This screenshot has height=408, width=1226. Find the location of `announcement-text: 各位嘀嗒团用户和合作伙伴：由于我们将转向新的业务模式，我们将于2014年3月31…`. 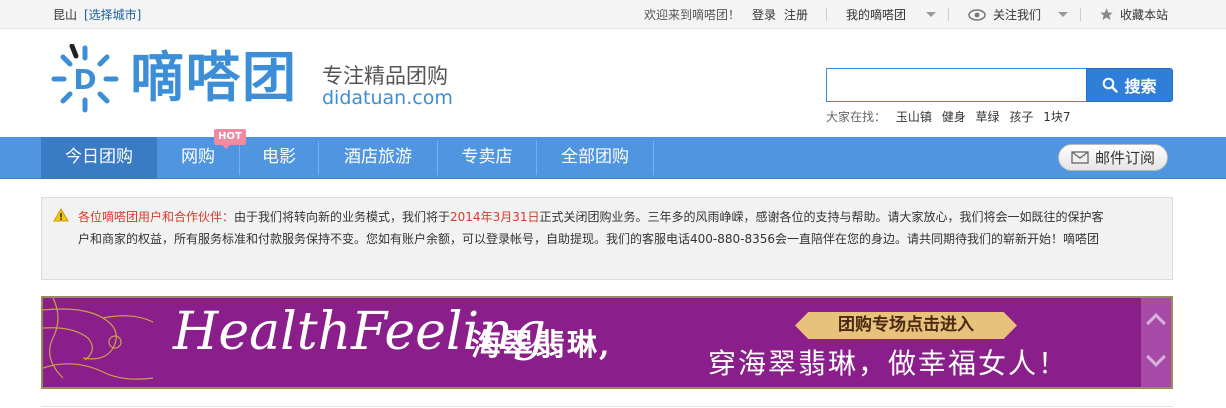

announcement-text: 各位嘀嗒团用户和合作伙伴：由于我们将转向新的业务模式，我们将于2014年3月31… is located at coordinates (593, 228).